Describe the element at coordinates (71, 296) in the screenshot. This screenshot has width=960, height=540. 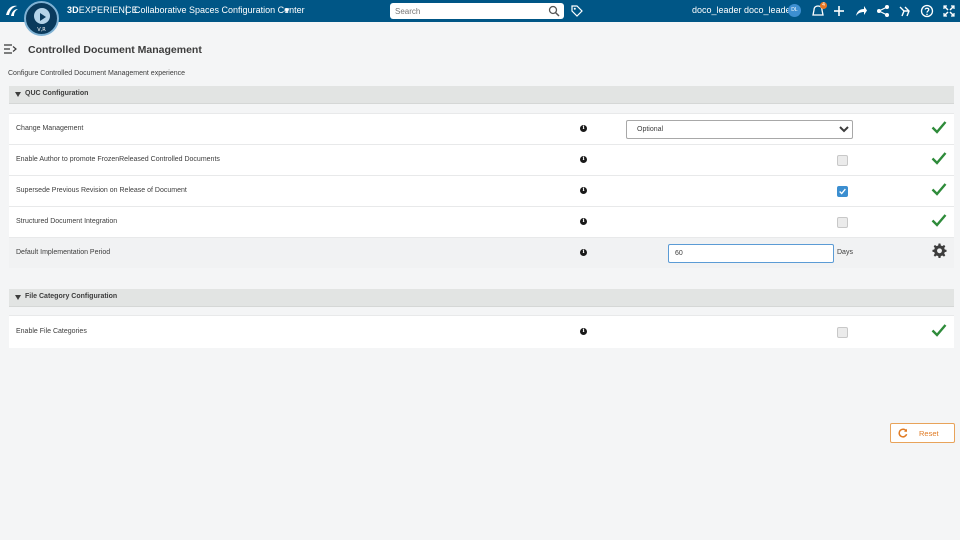
I see `section-title: File Category Configuration` at that location.